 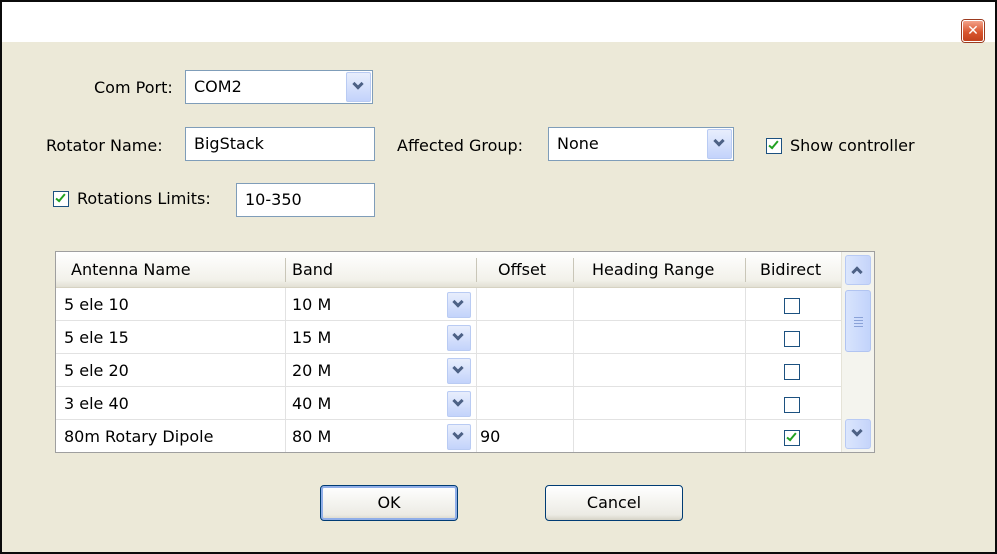 I want to click on table-row: 3 ele 40 40 M, so click(x=448, y=403).